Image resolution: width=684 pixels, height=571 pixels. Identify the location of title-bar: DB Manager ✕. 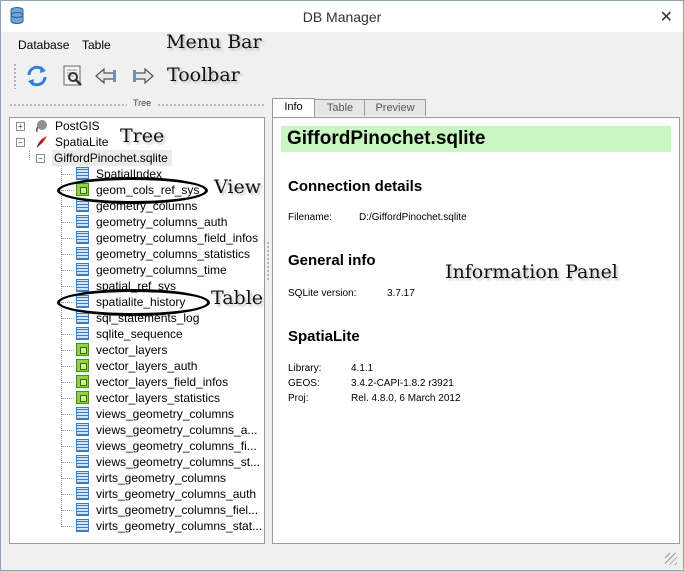
(342, 16).